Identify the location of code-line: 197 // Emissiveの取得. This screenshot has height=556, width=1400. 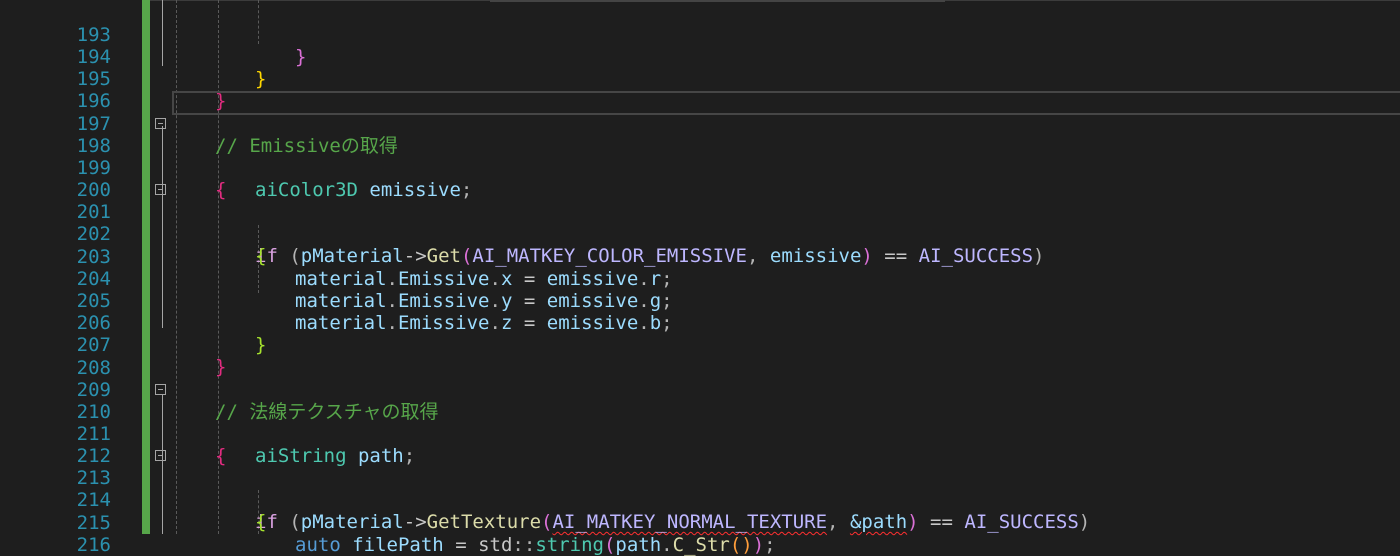
(700, 124).